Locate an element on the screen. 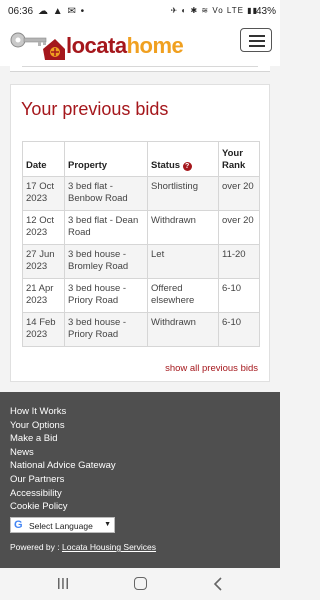  footer-link-our-partners: Our Partners is located at coordinates (63, 480).